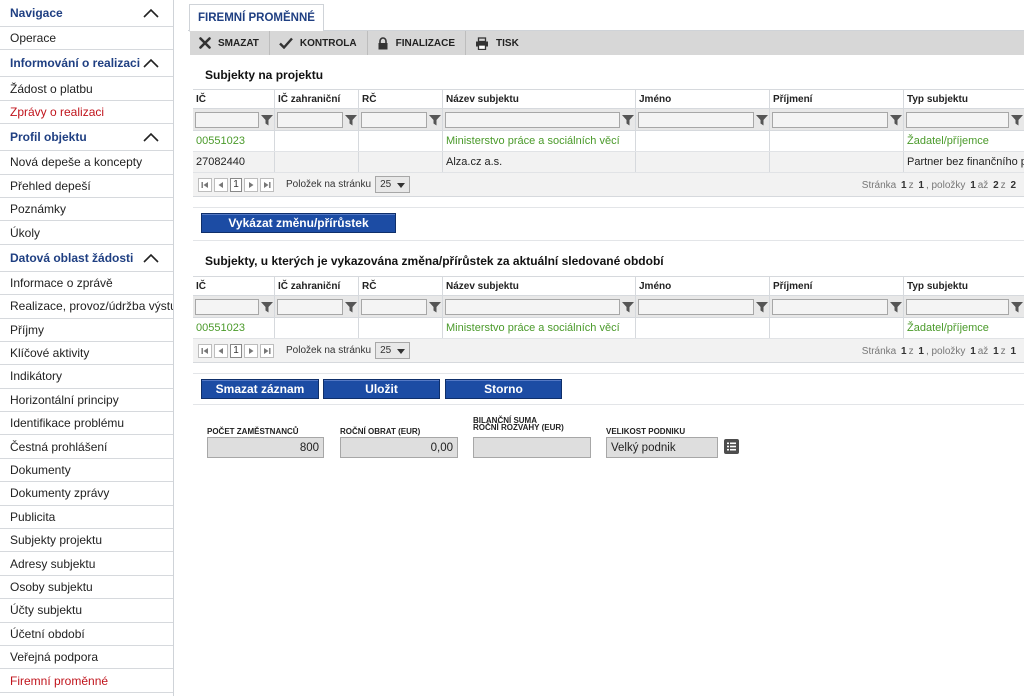  Describe the element at coordinates (86, 424) in the screenshot. I see `sidebar-item-identifikace-problemu: Identifikace problému` at that location.